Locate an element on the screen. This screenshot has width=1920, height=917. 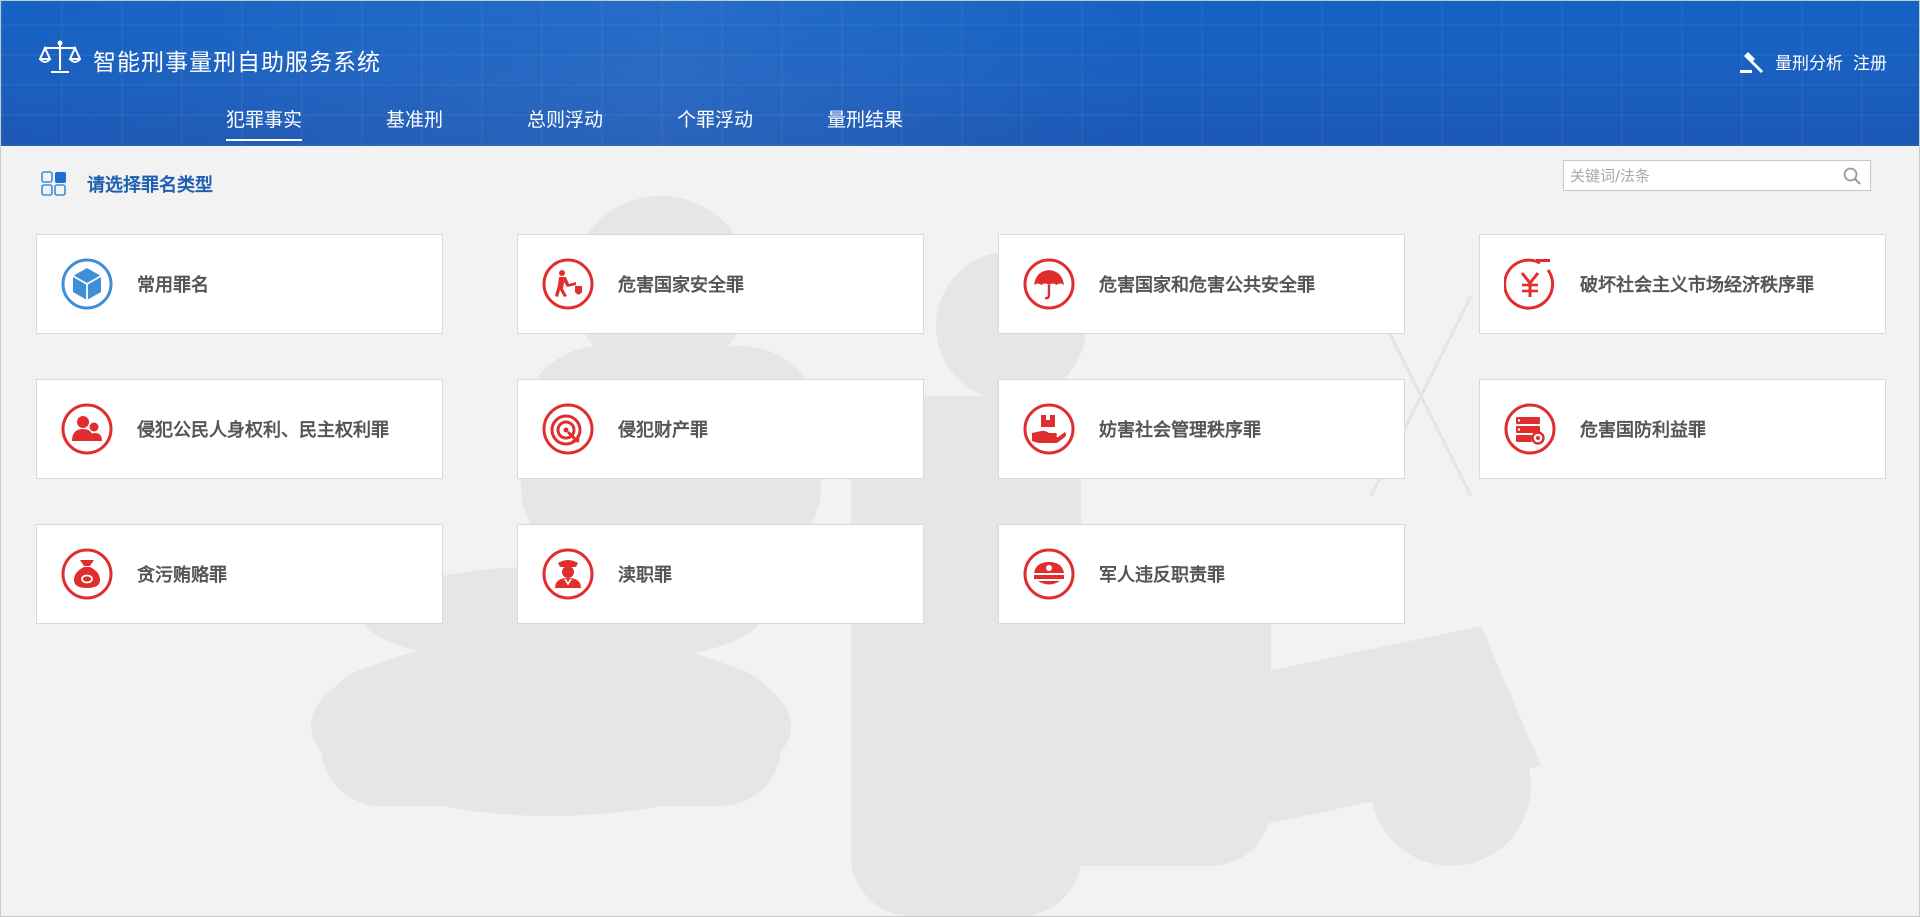
register-link: 注册 is located at coordinates (1870, 61).